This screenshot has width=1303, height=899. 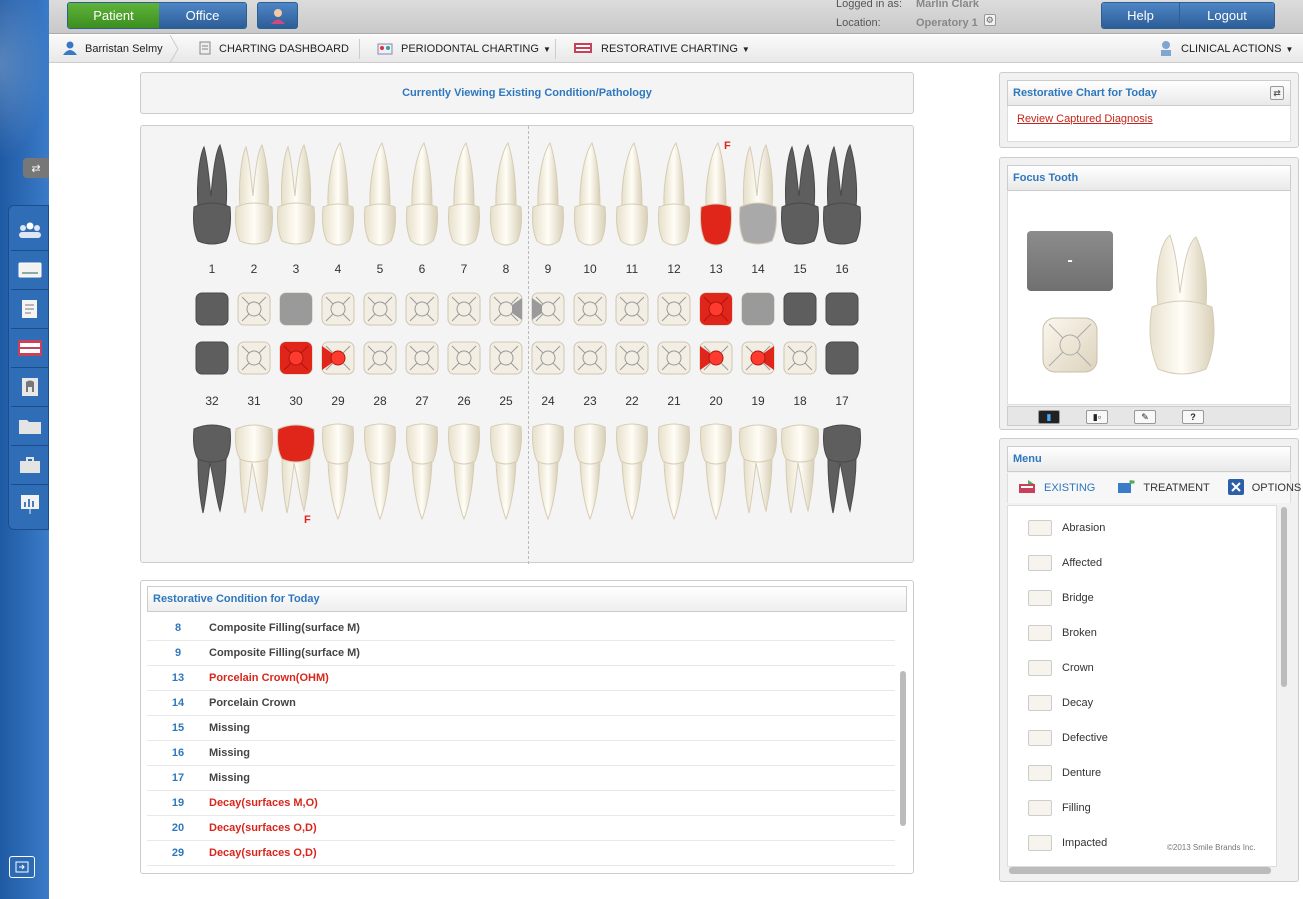 I want to click on upper-tooth-number: 8, so click(x=506, y=269).